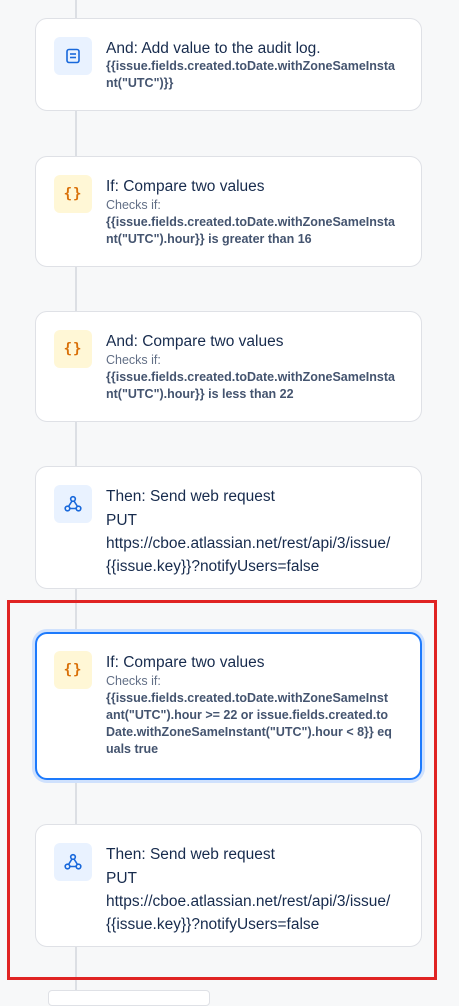 This screenshot has height=1006, width=459. What do you see at coordinates (73, 504) in the screenshot?
I see `webhook-icon` at bounding box center [73, 504].